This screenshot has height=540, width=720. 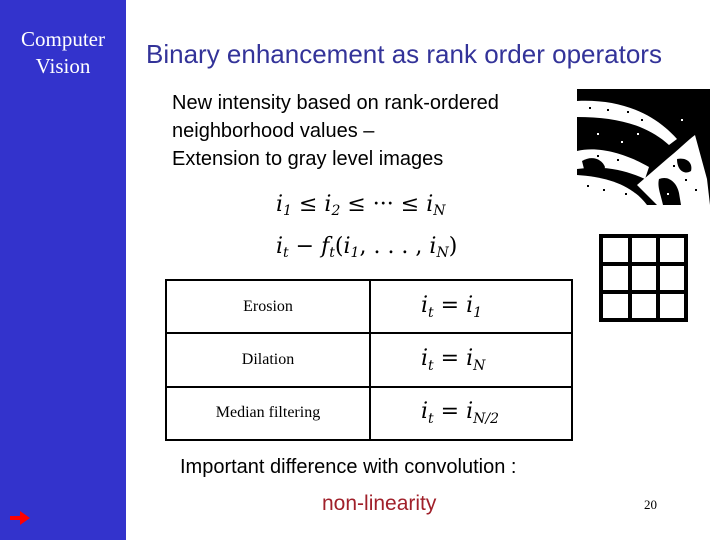 What do you see at coordinates (308, 159) in the screenshot?
I see `body-line: Extension to gray level images` at bounding box center [308, 159].